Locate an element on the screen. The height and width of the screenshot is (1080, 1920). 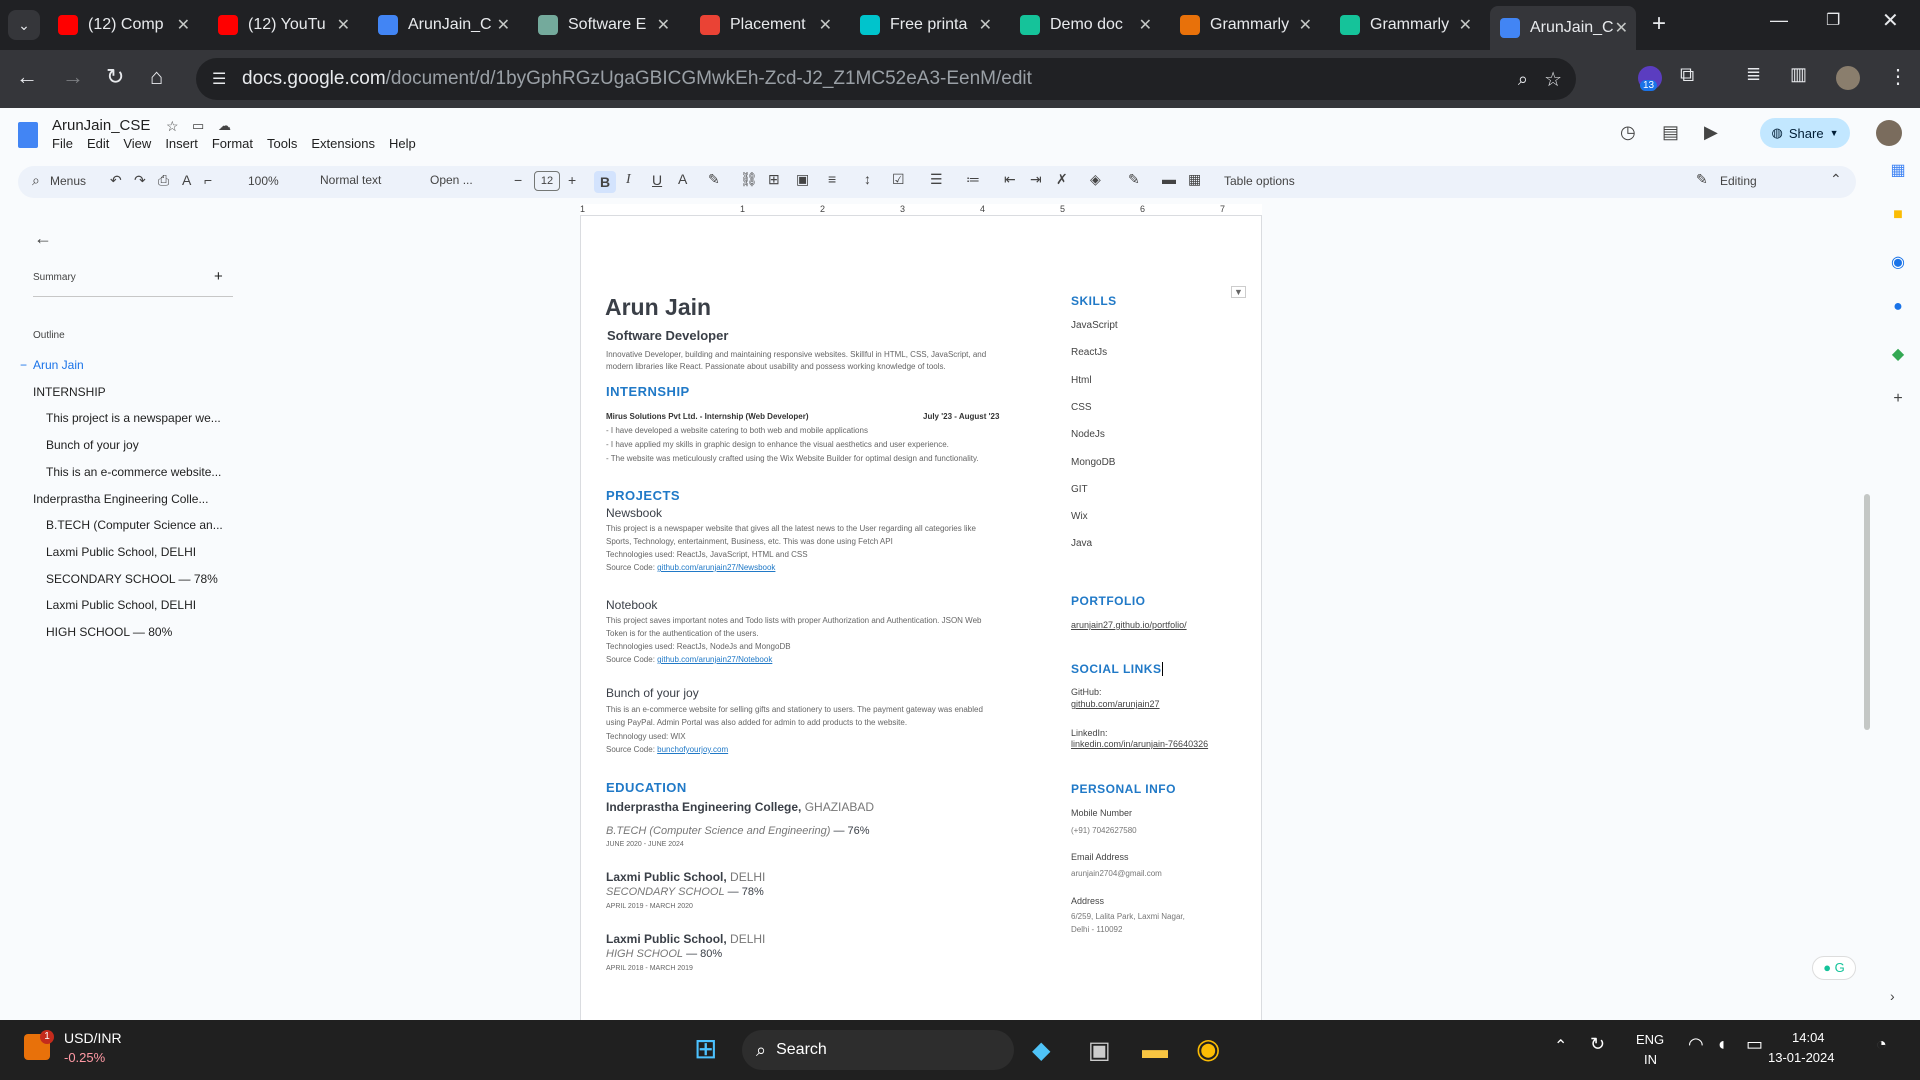
browser-tab: Software E ✕ is located at coordinates (603, 25).